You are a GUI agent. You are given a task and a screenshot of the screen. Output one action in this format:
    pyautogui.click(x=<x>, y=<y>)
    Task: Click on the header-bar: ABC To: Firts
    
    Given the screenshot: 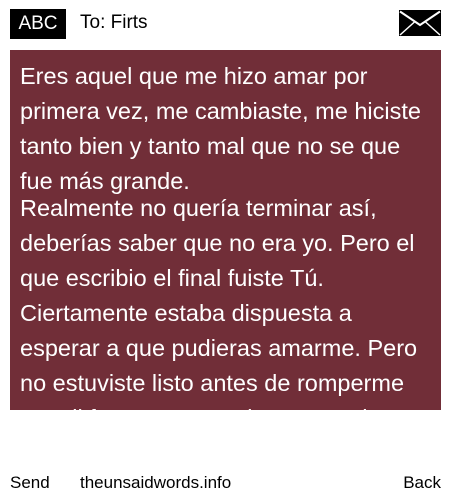 What is the action you would take?
    pyautogui.click(x=225, y=22)
    